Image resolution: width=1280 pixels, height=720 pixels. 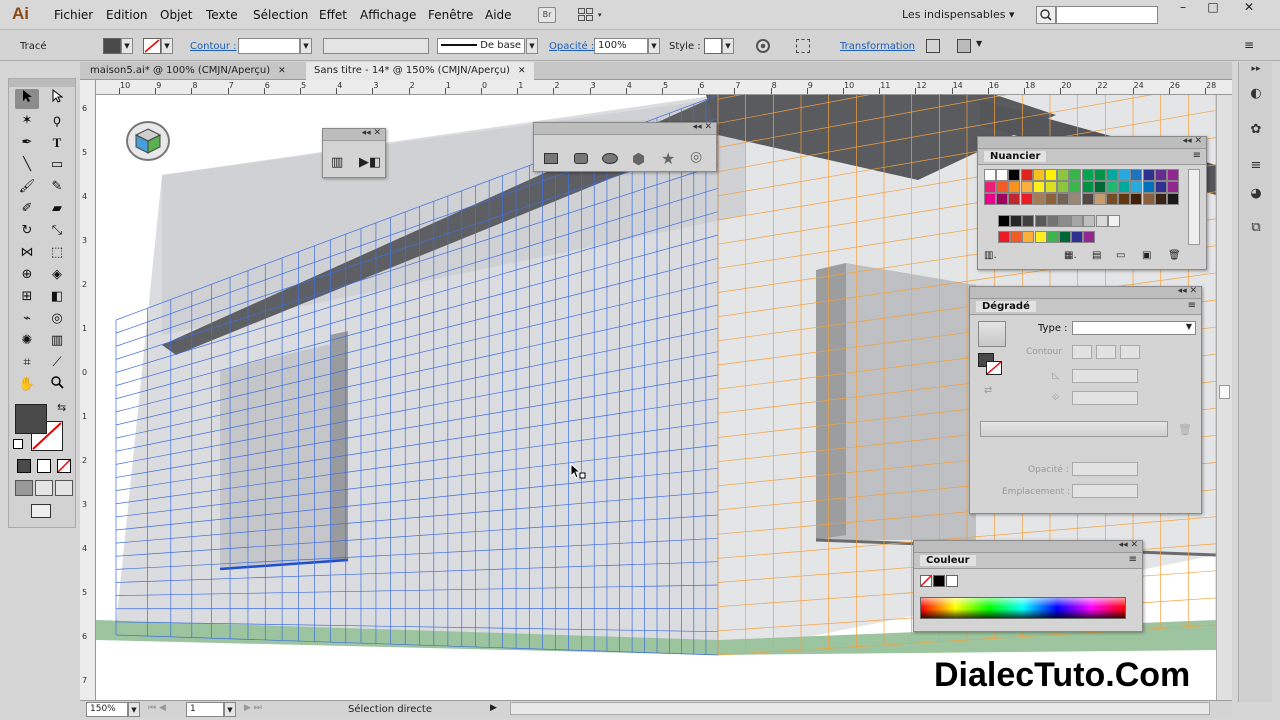 I want to click on slice-tool-icon: ⟋, so click(x=57, y=363).